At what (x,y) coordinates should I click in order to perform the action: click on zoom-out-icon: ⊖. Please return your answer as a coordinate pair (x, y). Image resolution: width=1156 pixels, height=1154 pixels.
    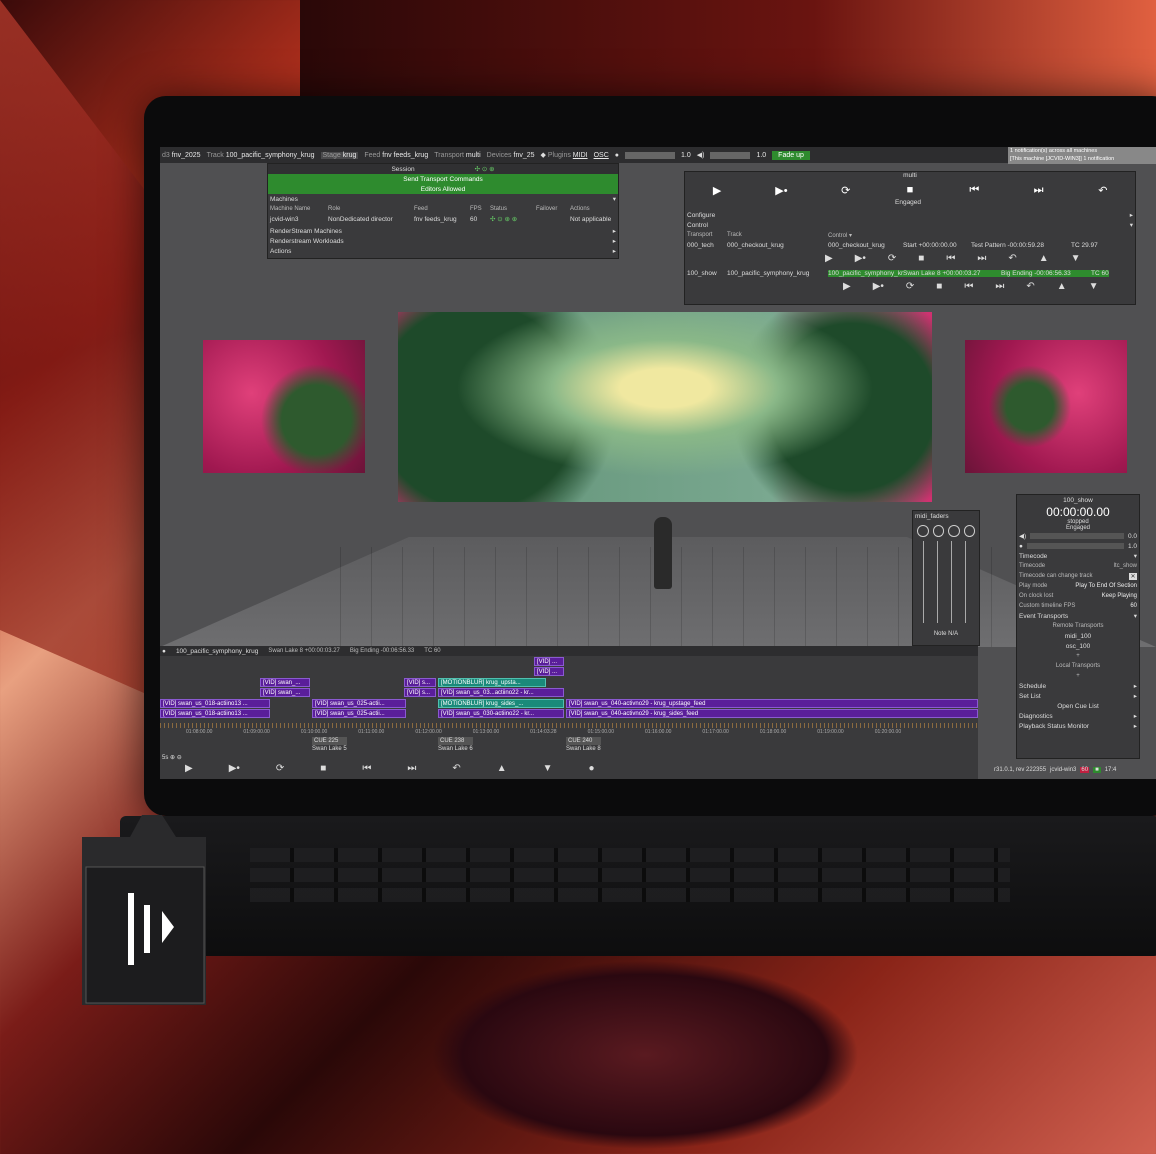
    Looking at the image, I should click on (179, 758).